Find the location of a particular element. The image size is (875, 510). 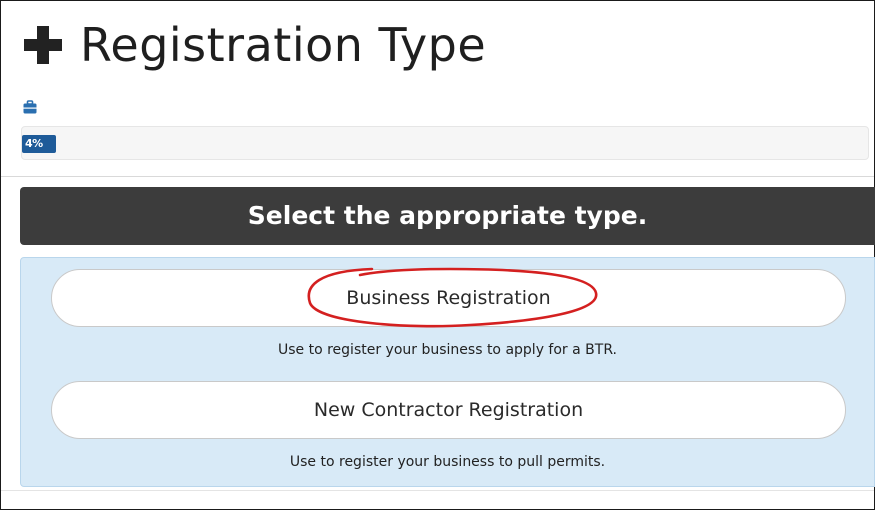

new-contractor-registration-button: New Contractor Registration is located at coordinates (448, 410).